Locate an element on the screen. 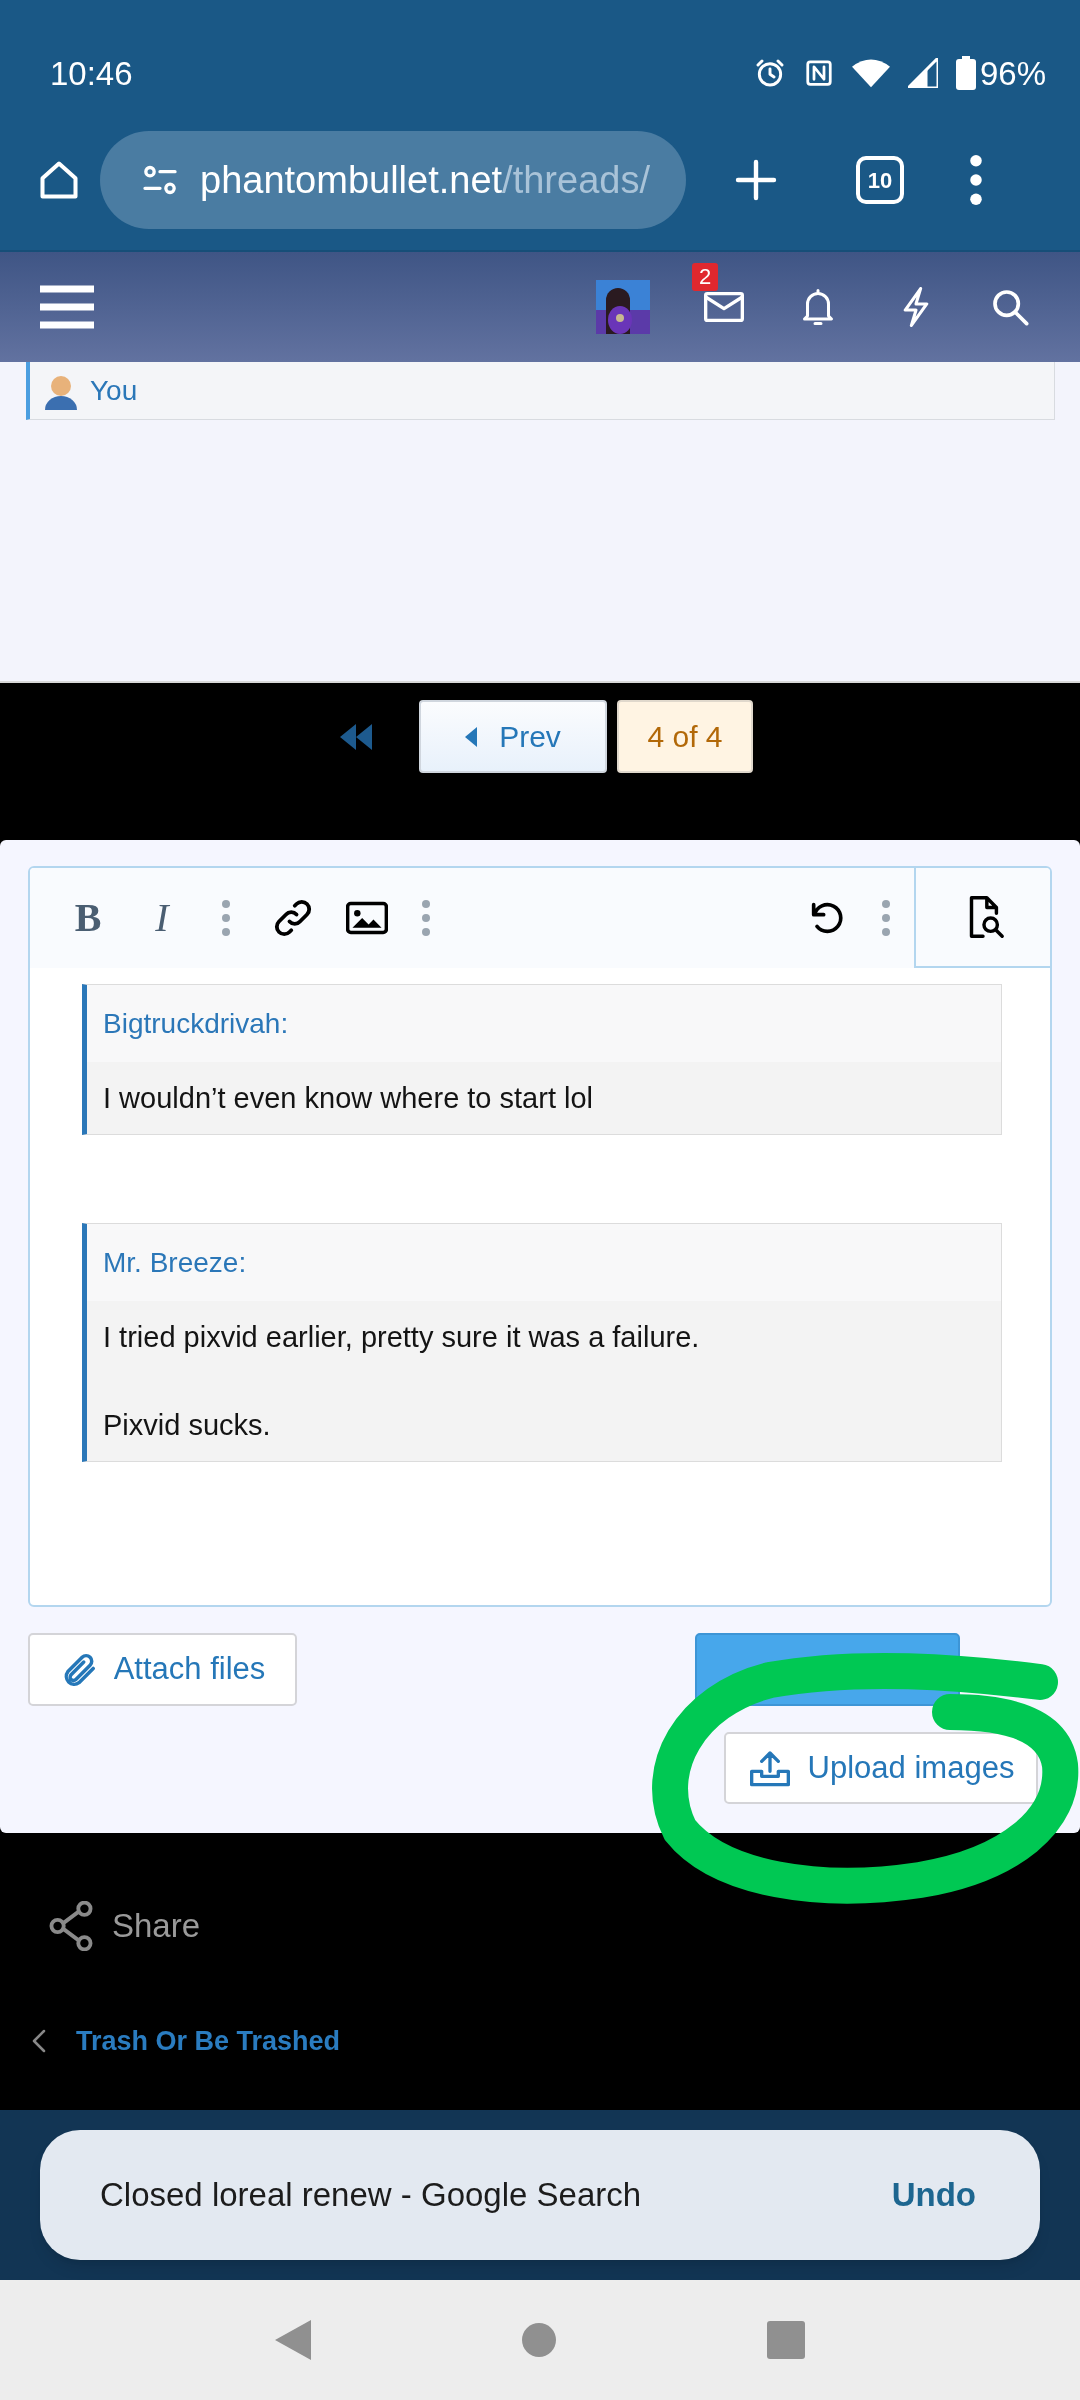 Image resolution: width=1080 pixels, height=2400 pixels. italic-button: I is located at coordinates (162, 918).